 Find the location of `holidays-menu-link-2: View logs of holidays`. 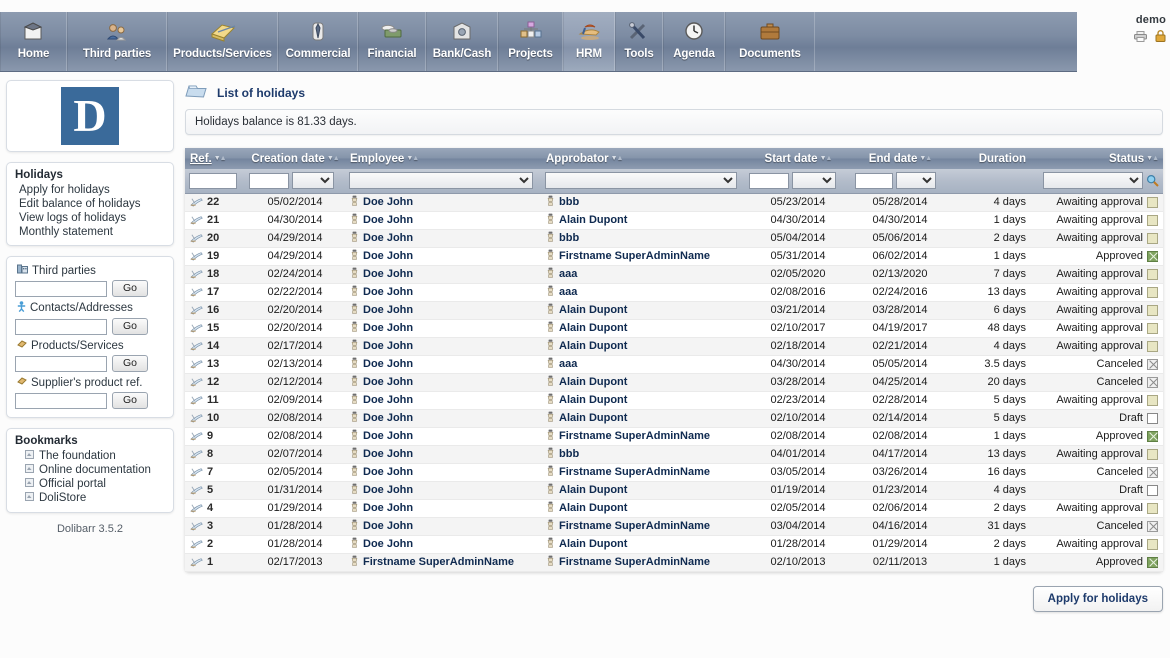

holidays-menu-link-2: View logs of holidays is located at coordinates (90, 218).